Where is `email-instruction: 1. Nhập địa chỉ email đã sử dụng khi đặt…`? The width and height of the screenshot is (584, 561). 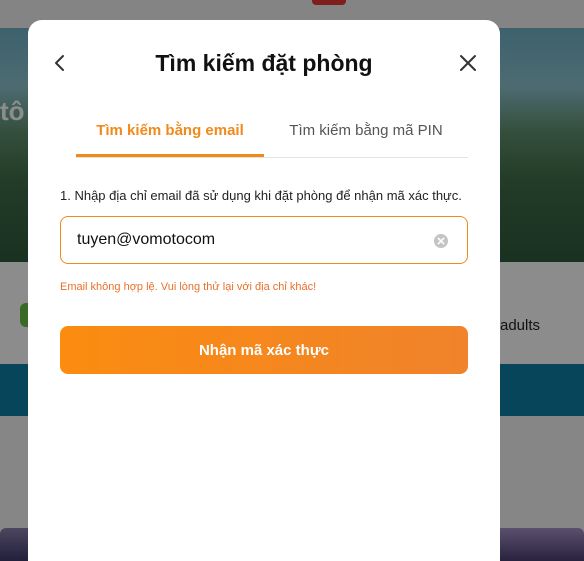 email-instruction: 1. Nhập địa chỉ email đã sử dụng khi đặt… is located at coordinates (261, 195).